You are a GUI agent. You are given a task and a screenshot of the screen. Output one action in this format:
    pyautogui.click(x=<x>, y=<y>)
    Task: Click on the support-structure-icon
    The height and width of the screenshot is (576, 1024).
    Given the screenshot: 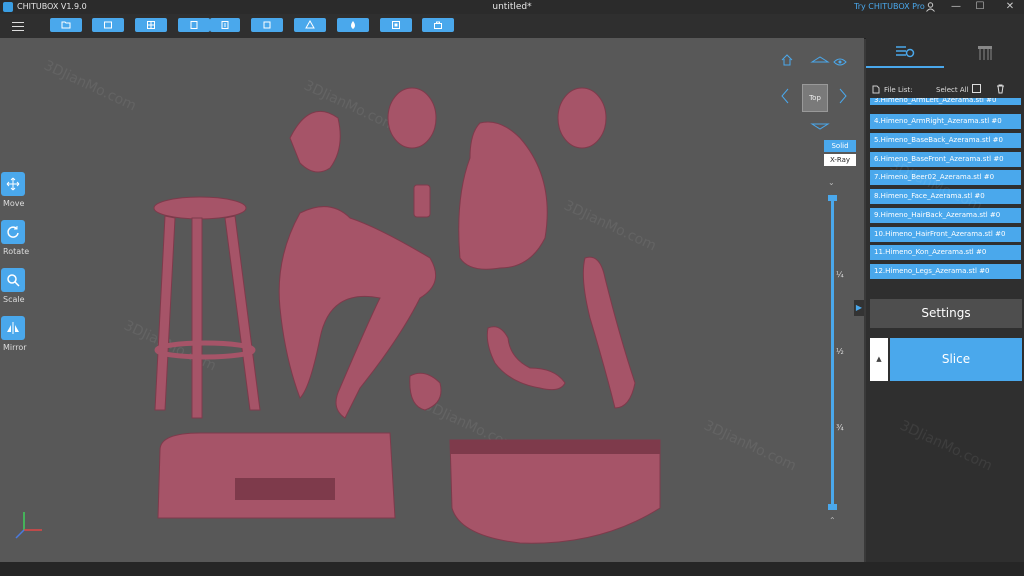 What is the action you would take?
    pyautogui.click(x=985, y=53)
    